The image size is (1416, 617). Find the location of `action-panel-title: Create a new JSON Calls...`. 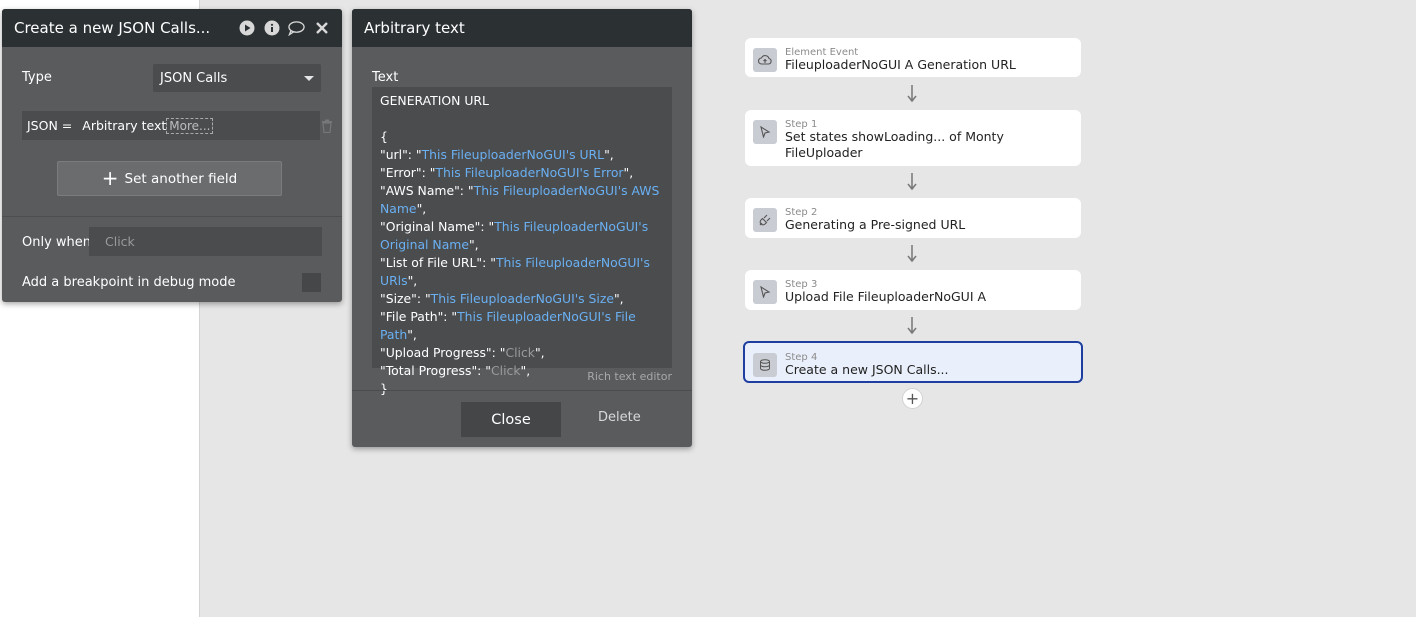

action-panel-title: Create a new JSON Calls... is located at coordinates (112, 28).